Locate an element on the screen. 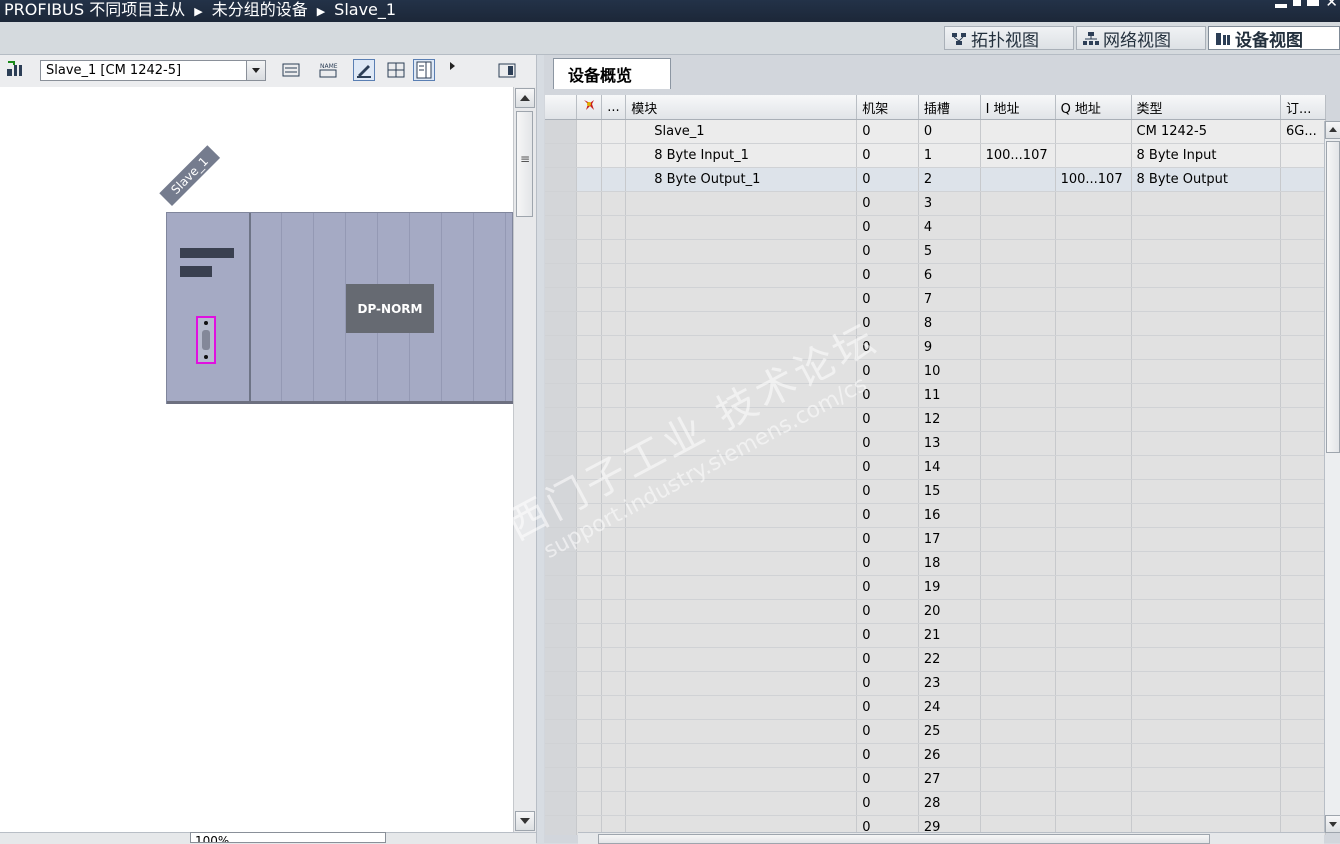 This screenshot has height=844, width=1340. address-icon is located at coordinates (291, 70).